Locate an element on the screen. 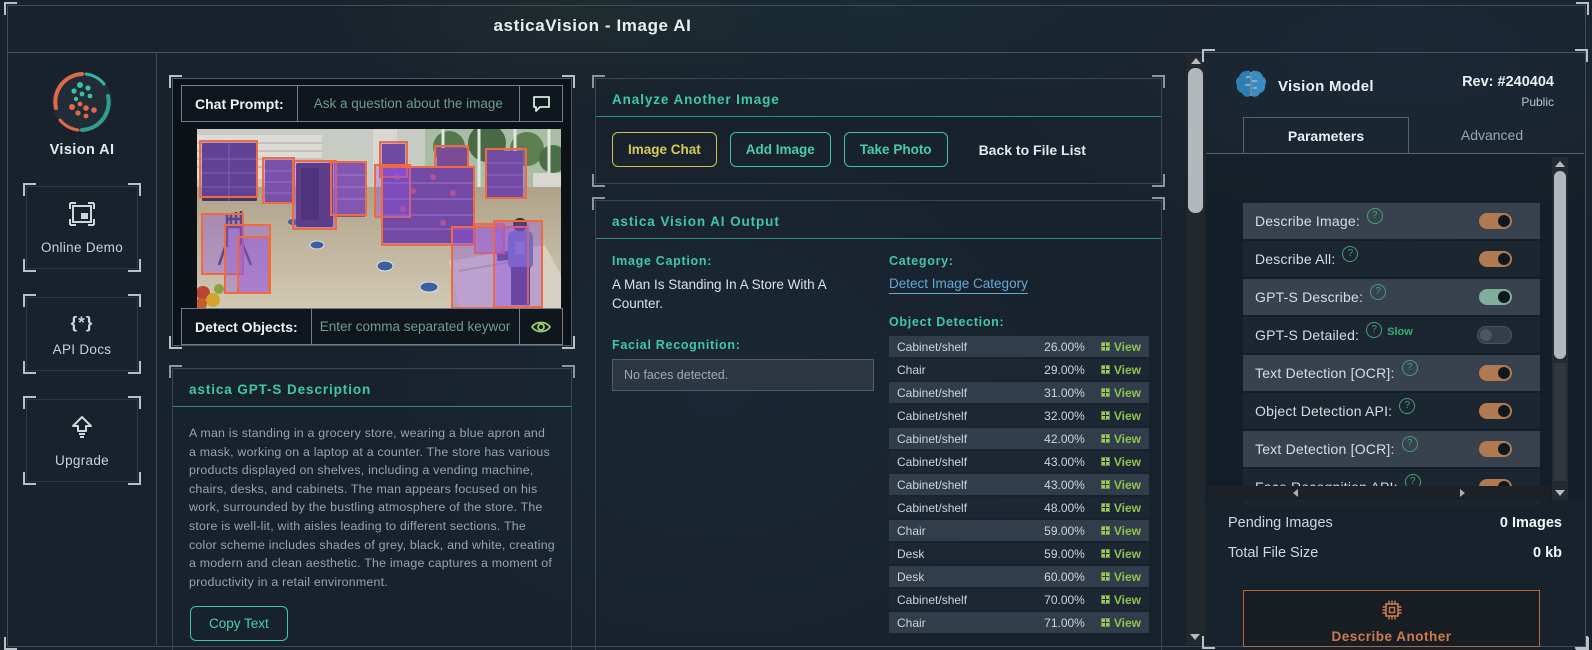 The image size is (1592, 650). parameters-scrollbar is located at coordinates (1560, 328).